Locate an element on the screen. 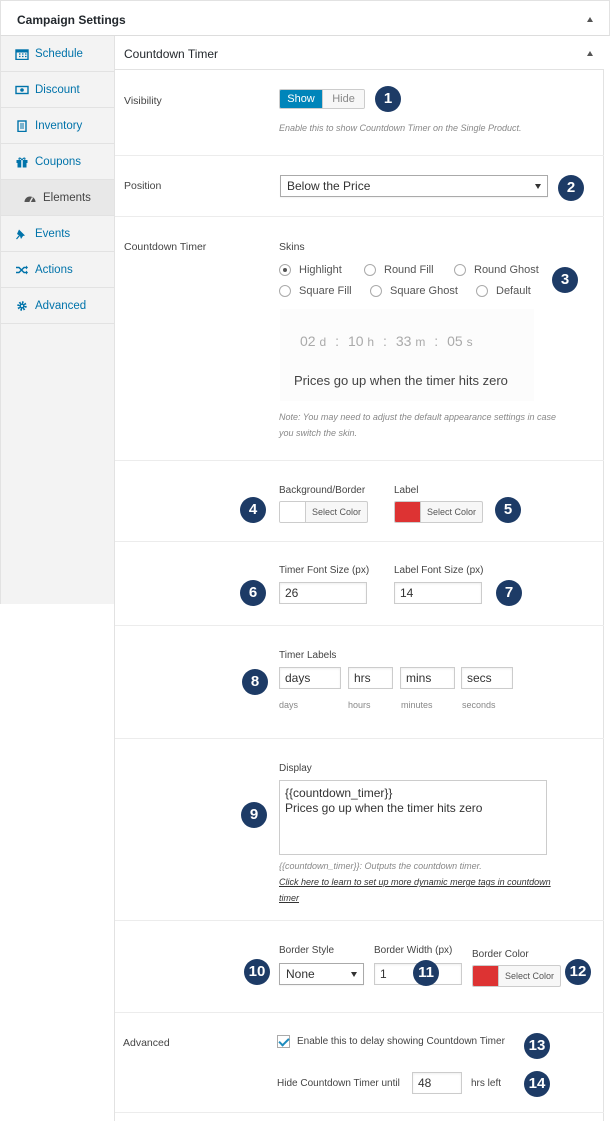  sidebar-item-actions: Actions is located at coordinates (58, 270).